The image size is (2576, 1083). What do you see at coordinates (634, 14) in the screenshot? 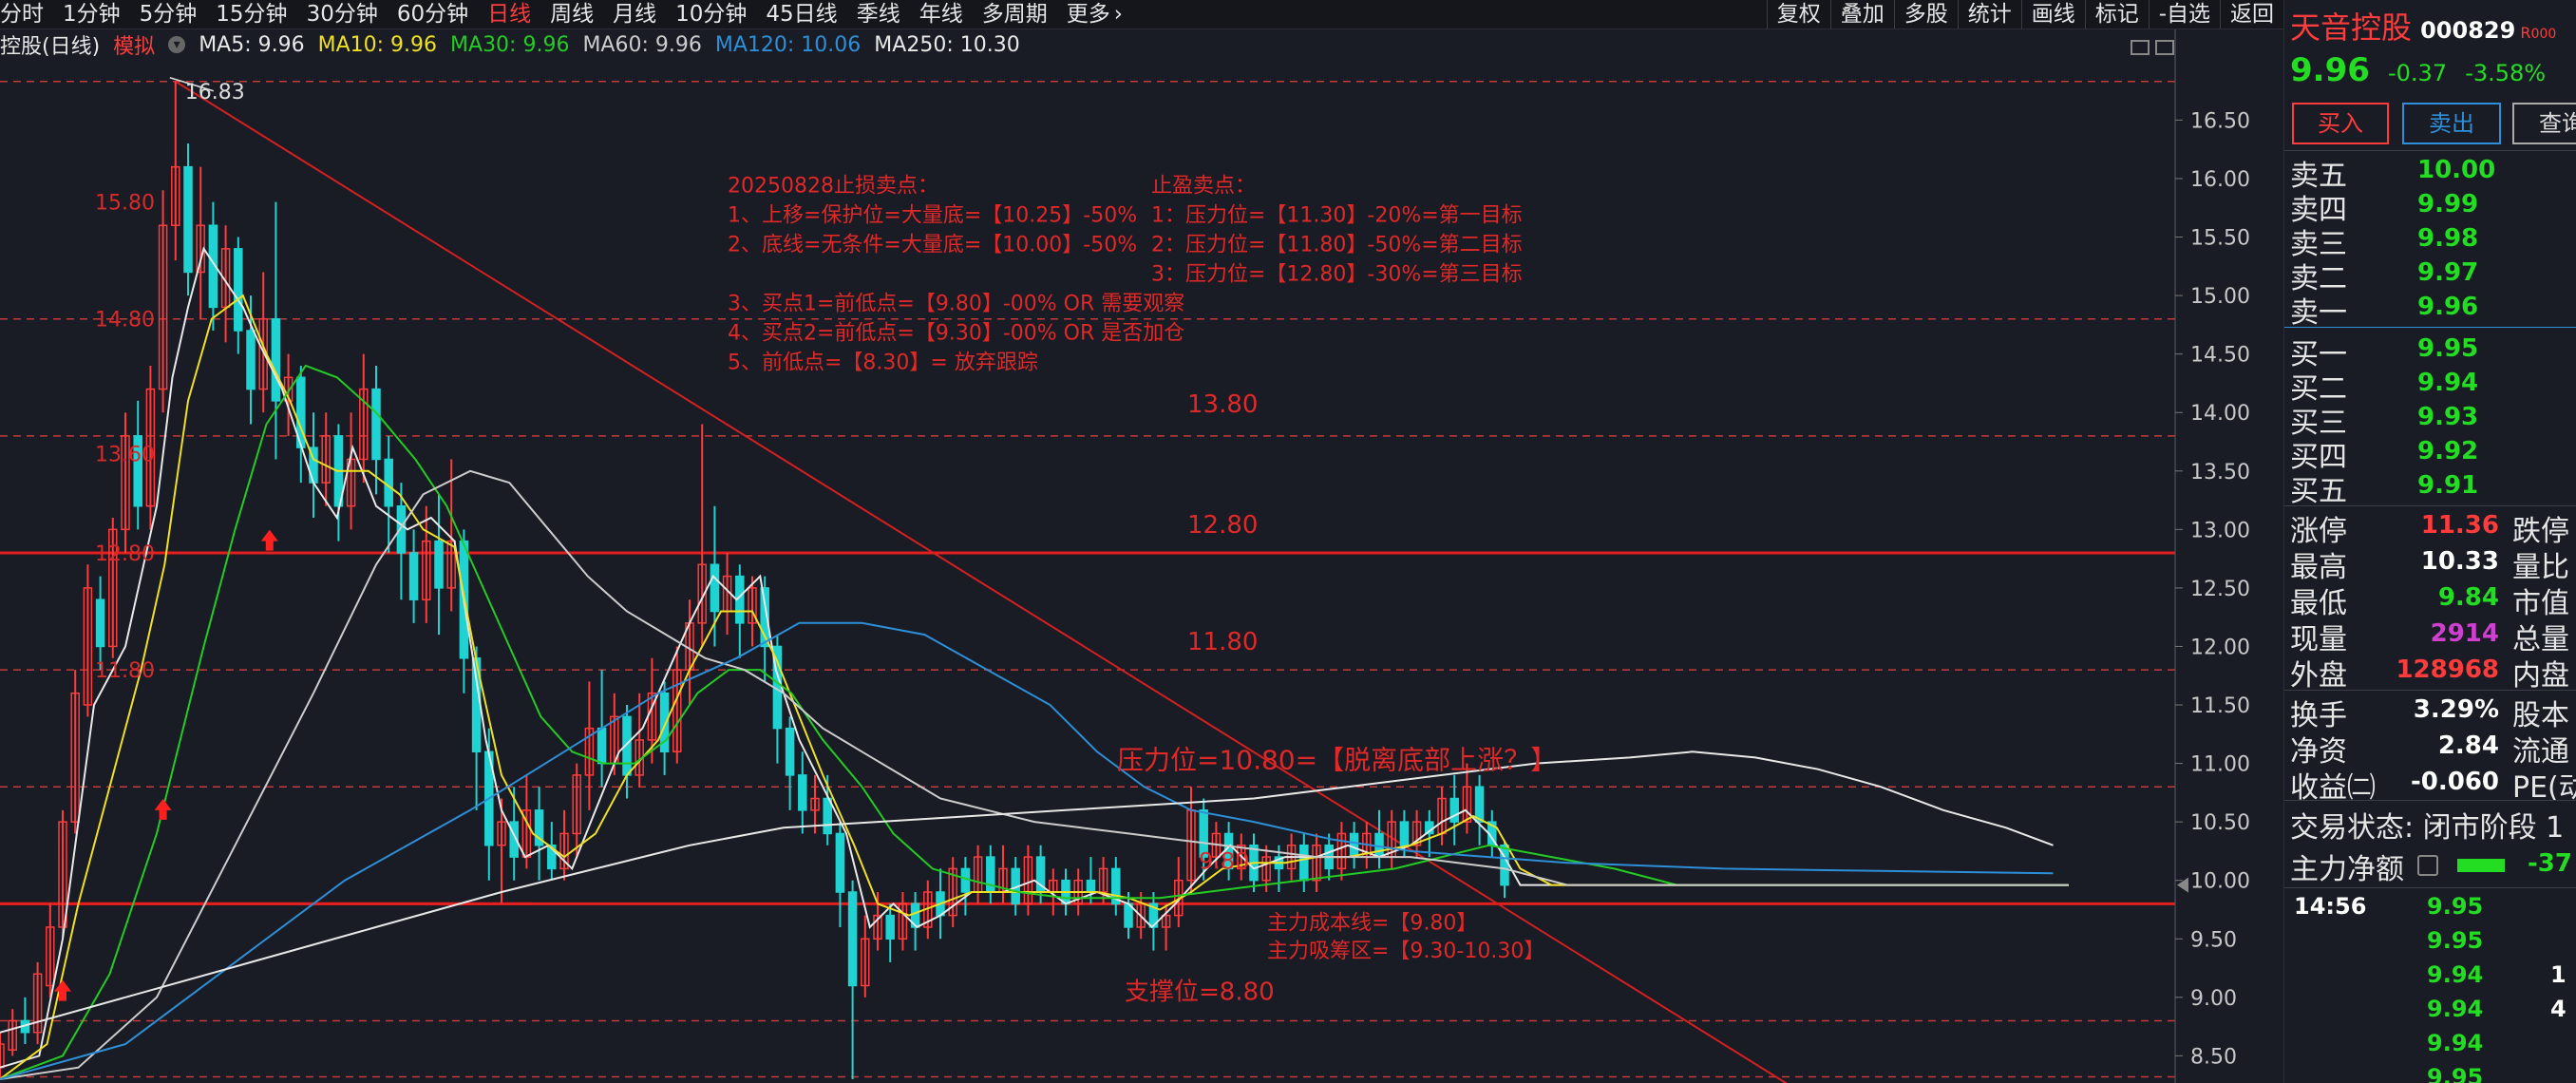
I see `period-tab-8: 月线` at bounding box center [634, 14].